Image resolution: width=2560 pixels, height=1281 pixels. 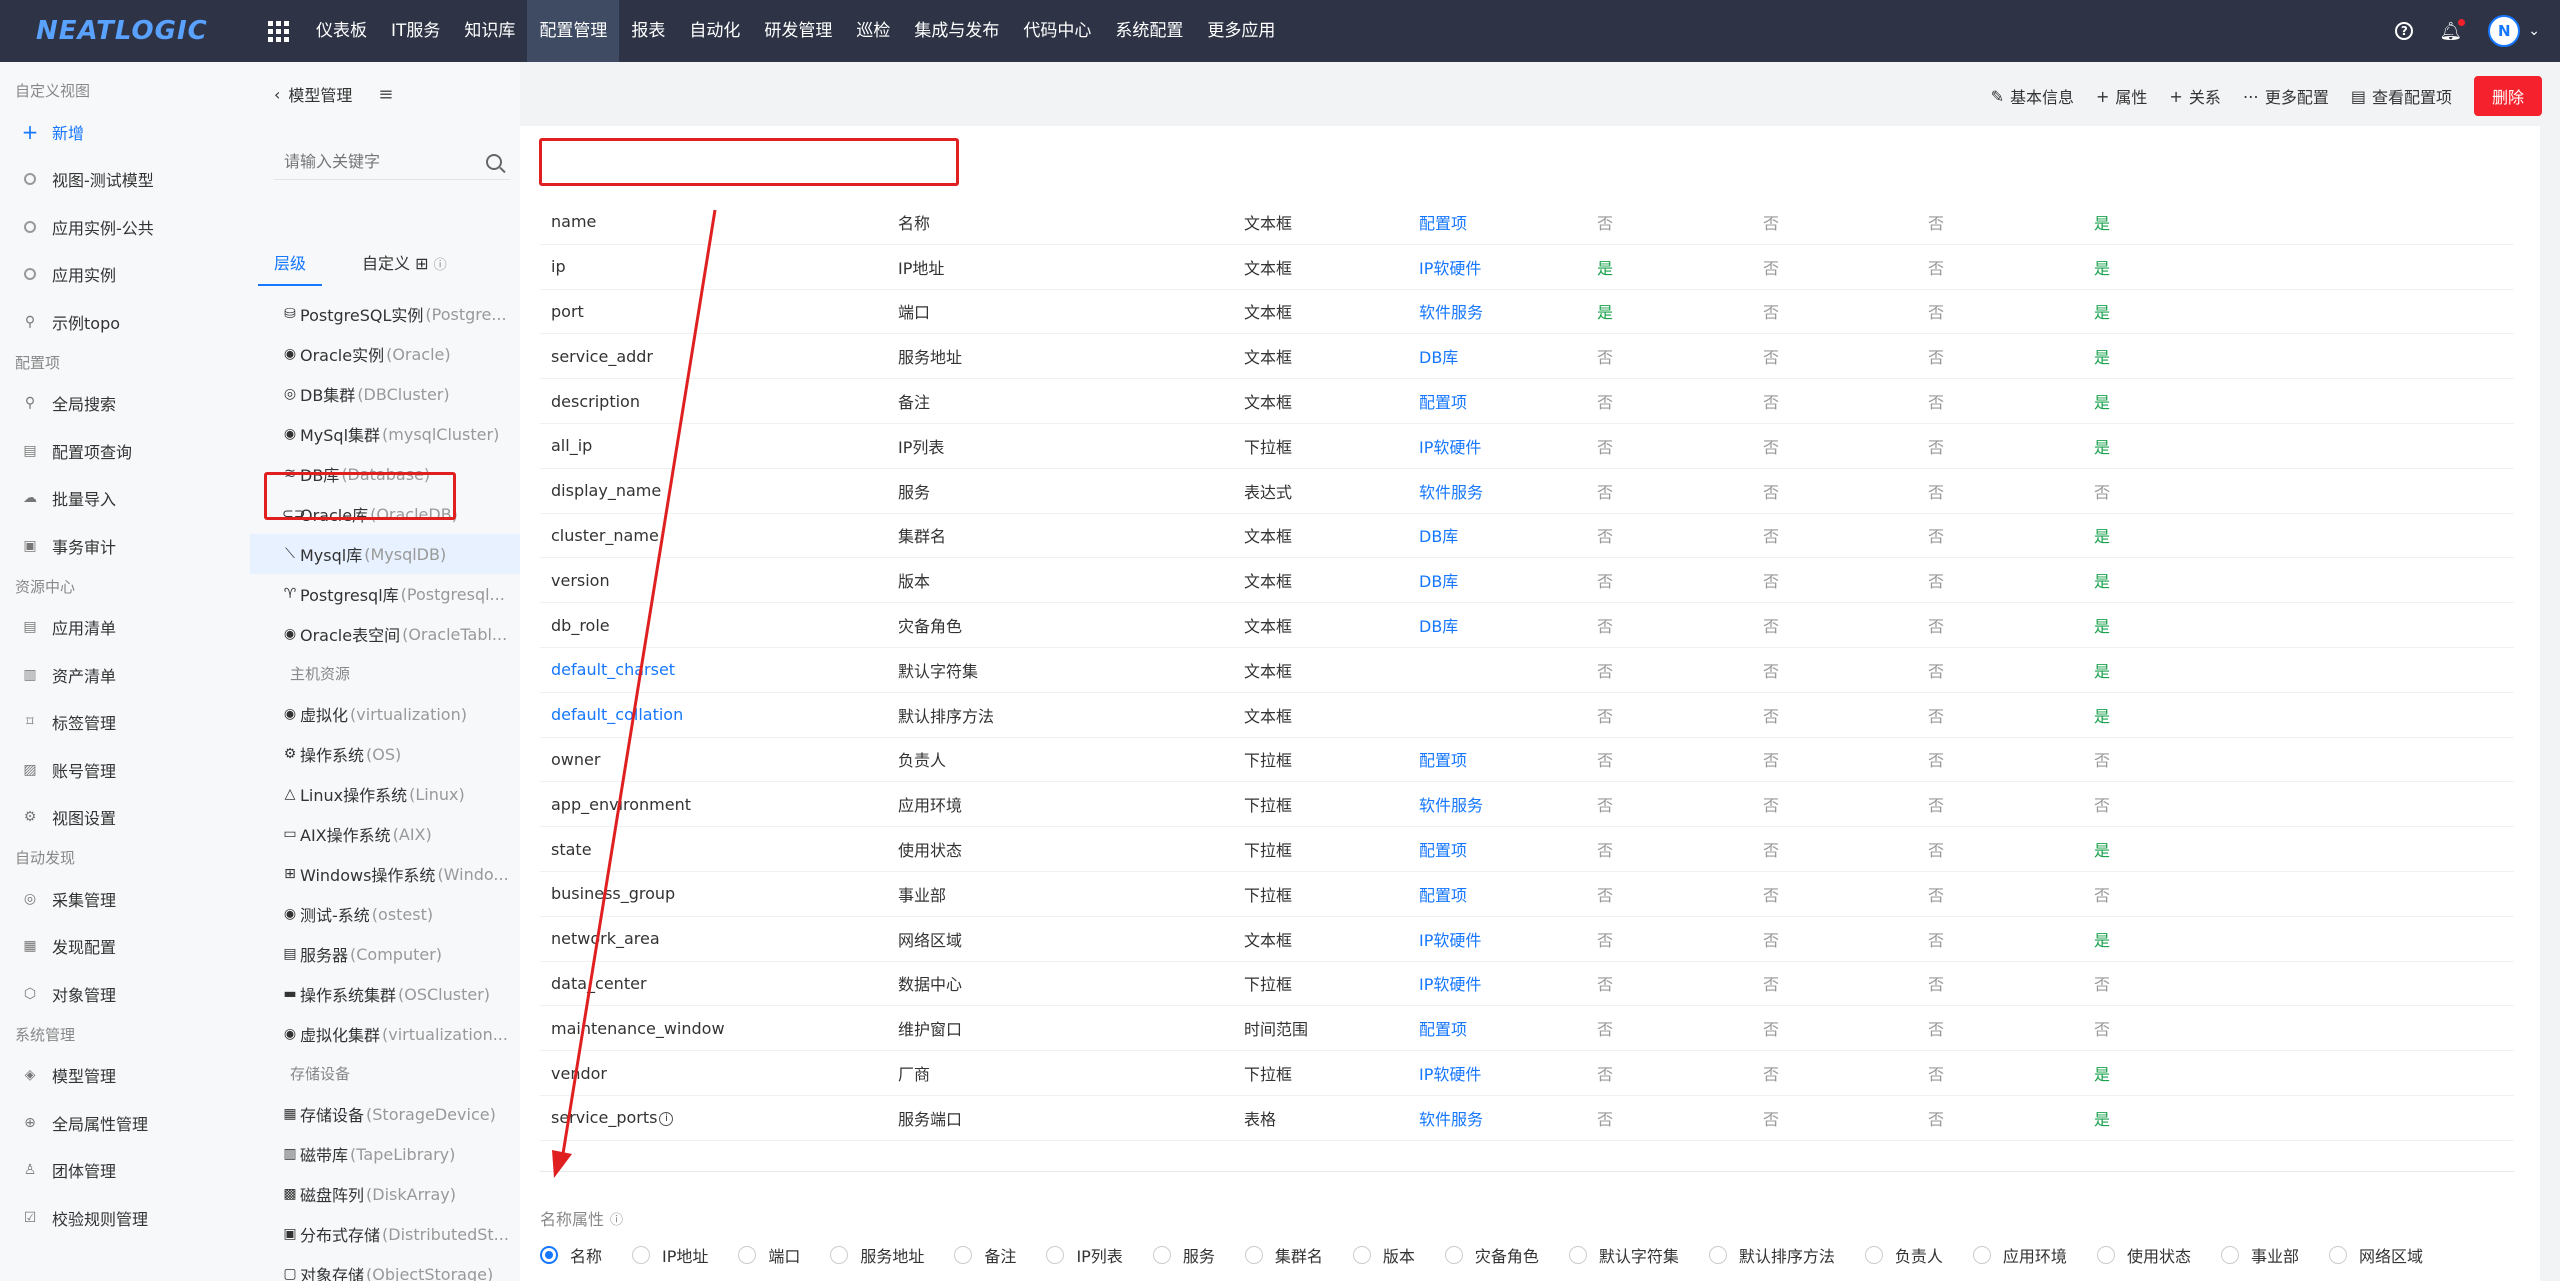 I want to click on name-attribute-radio: 维护窗口, so click(x=726, y=1278).